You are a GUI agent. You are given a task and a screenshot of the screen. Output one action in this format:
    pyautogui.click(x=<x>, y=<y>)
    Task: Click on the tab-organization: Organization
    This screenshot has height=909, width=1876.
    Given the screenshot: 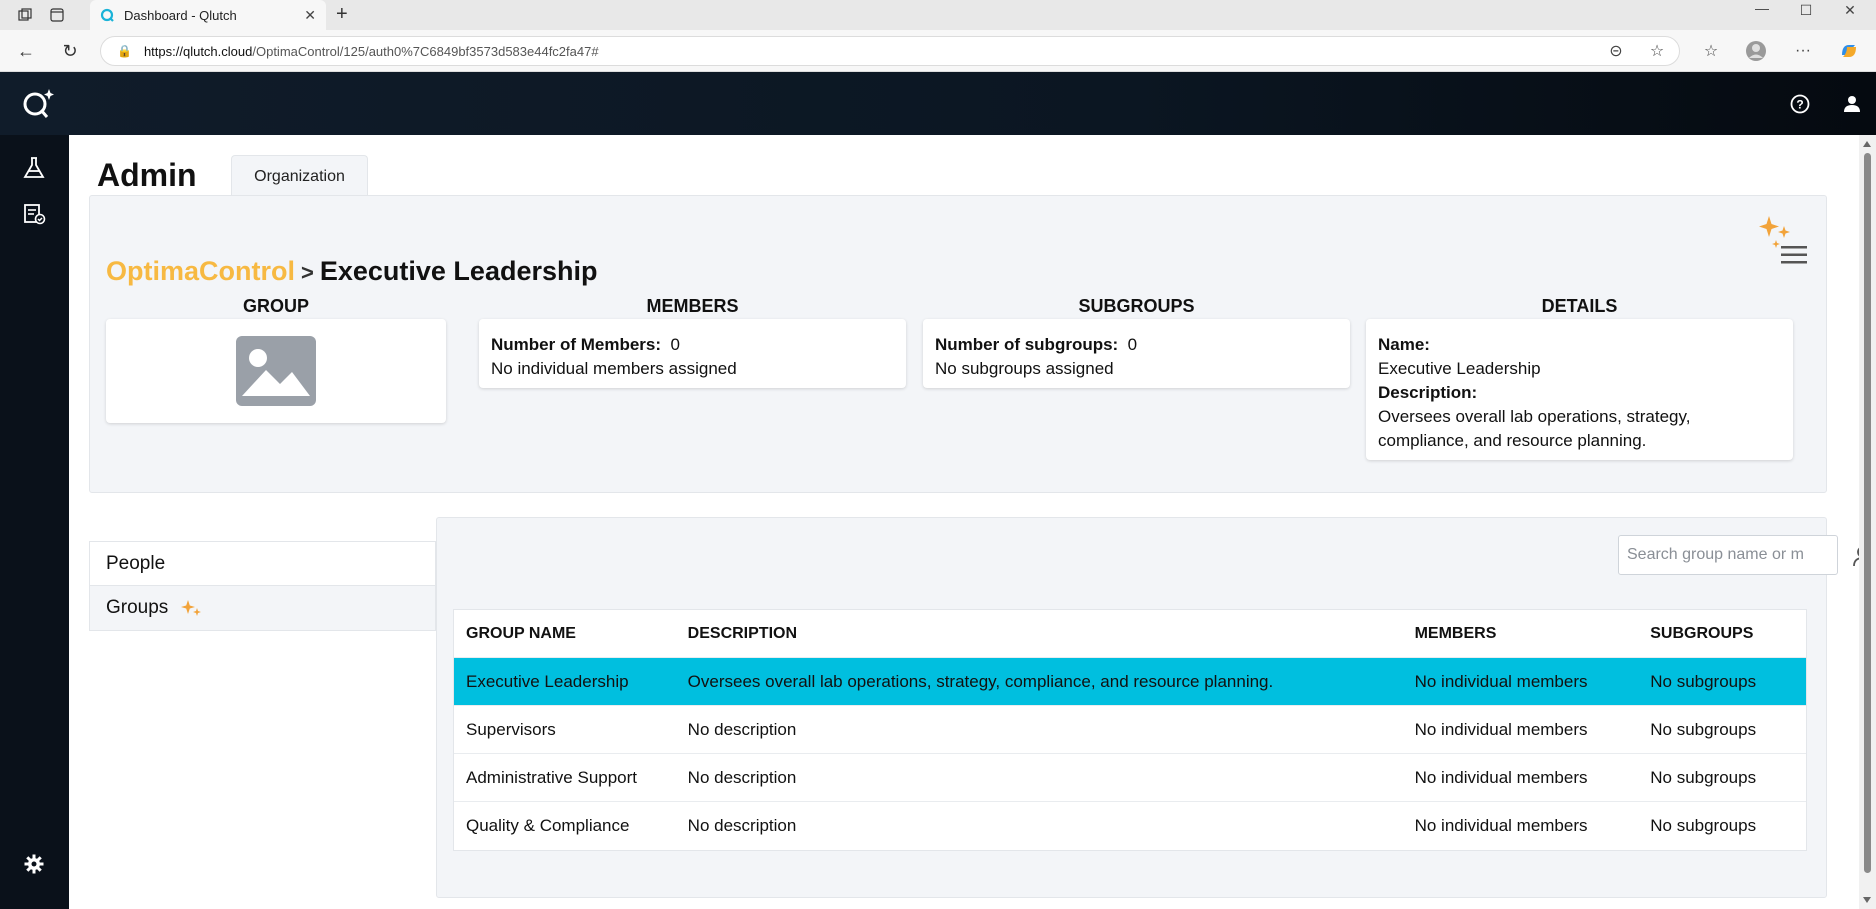 What is the action you would take?
    pyautogui.click(x=299, y=176)
    